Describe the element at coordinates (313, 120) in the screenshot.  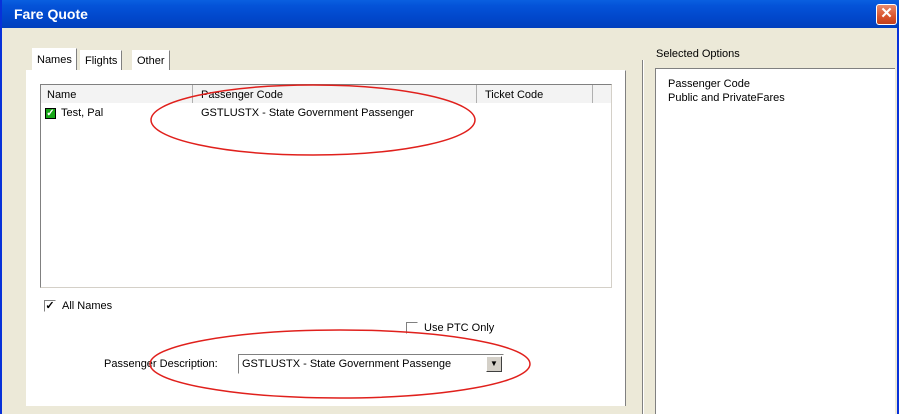
I see `annotation-ellipse-passenger-code` at that location.